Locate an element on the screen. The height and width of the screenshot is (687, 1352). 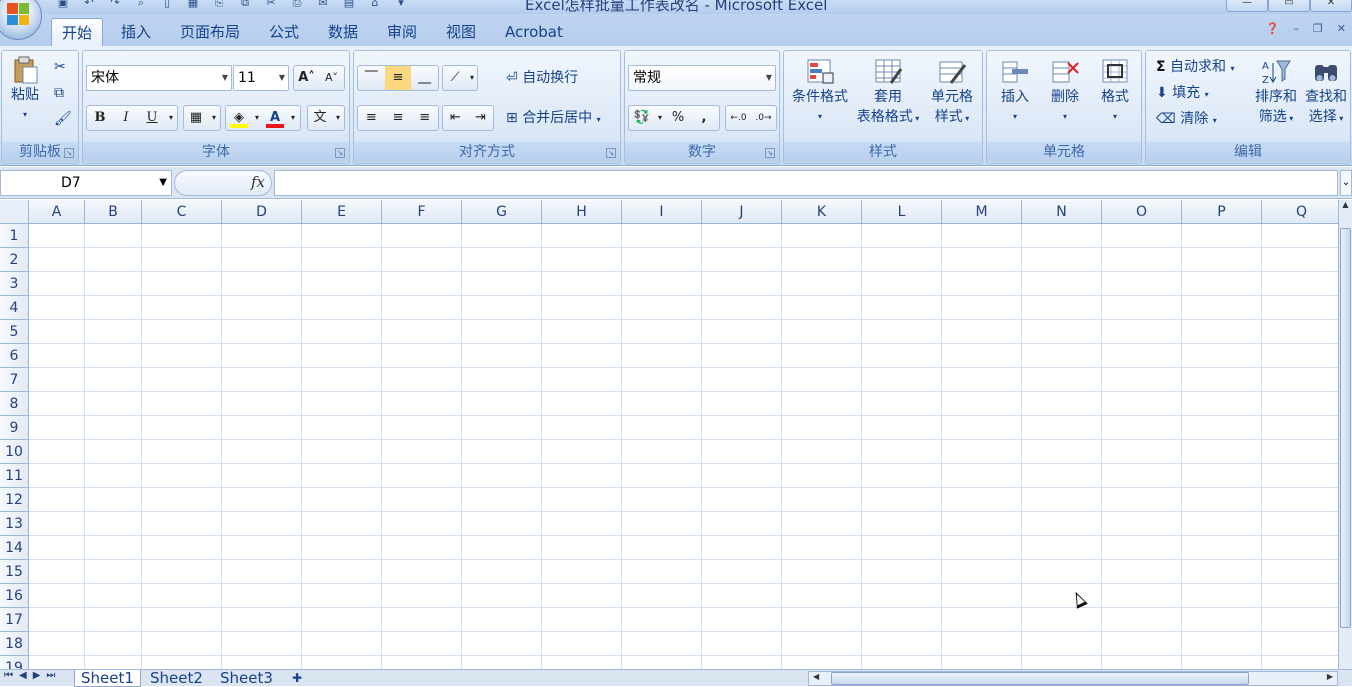
increase-decimal-icon: ←.0 is located at coordinates (738, 118).